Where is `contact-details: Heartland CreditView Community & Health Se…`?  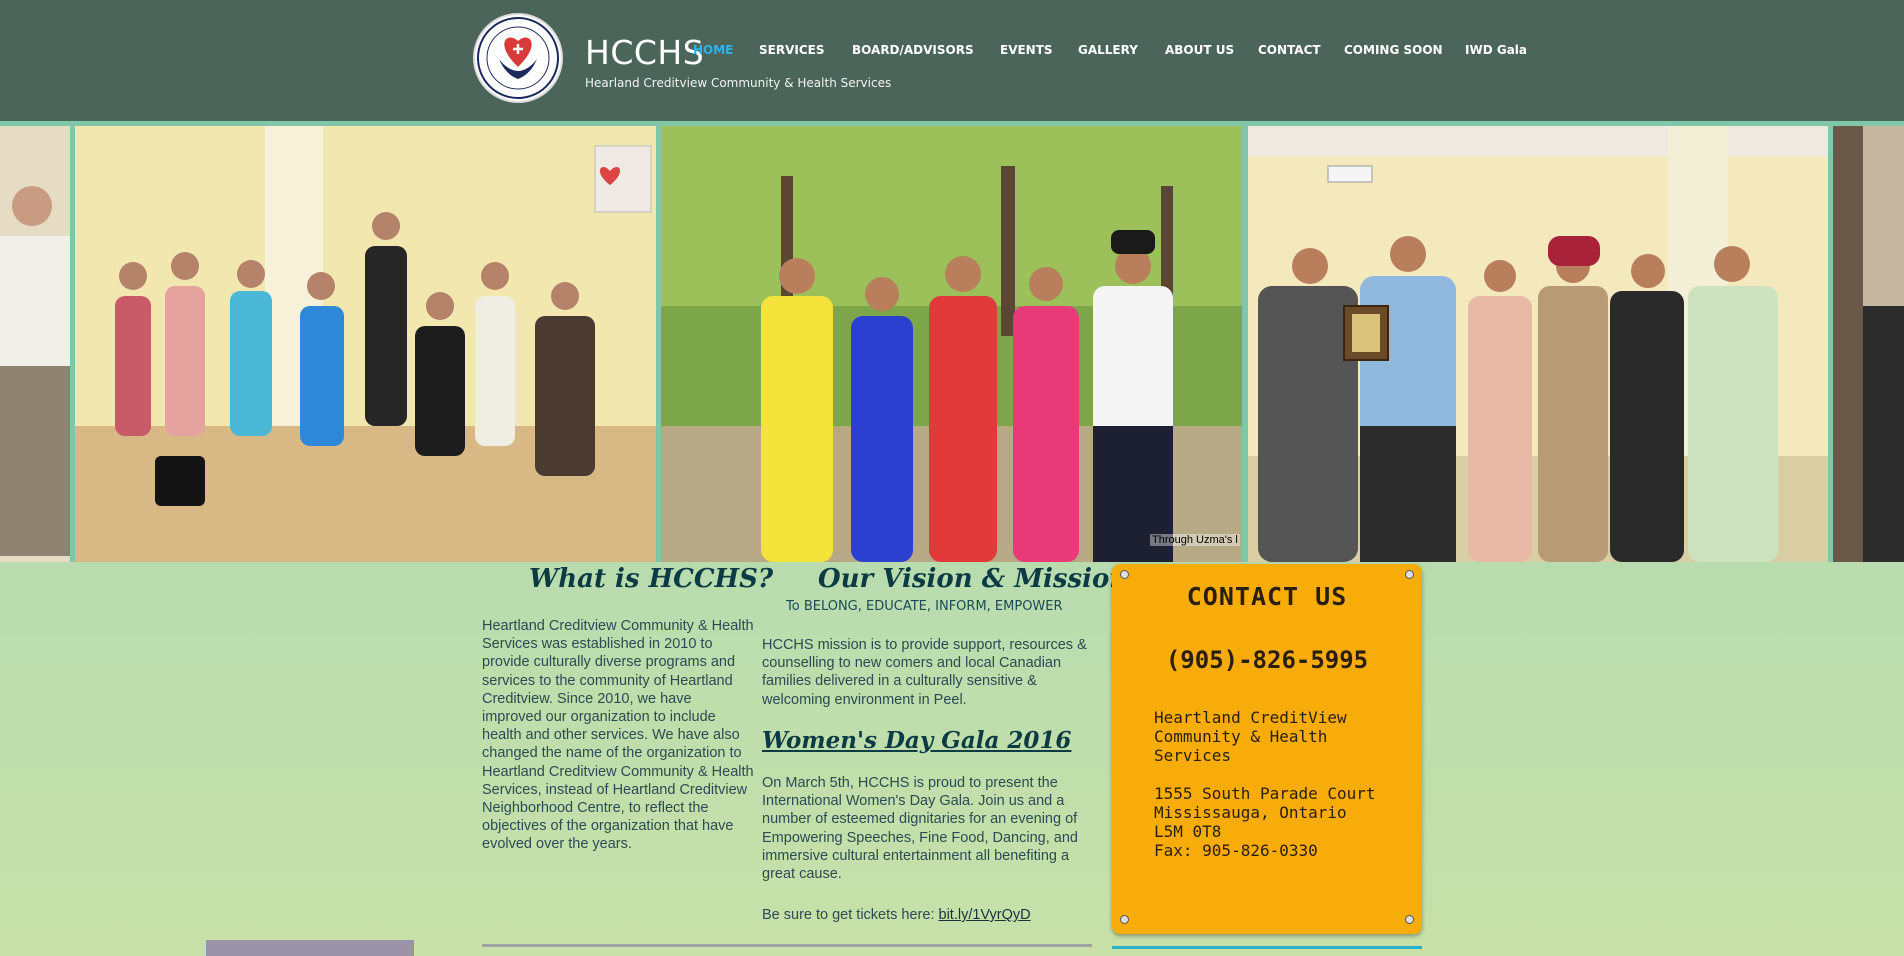
contact-details: Heartland CreditView Community & Health Se… is located at coordinates (1265, 784).